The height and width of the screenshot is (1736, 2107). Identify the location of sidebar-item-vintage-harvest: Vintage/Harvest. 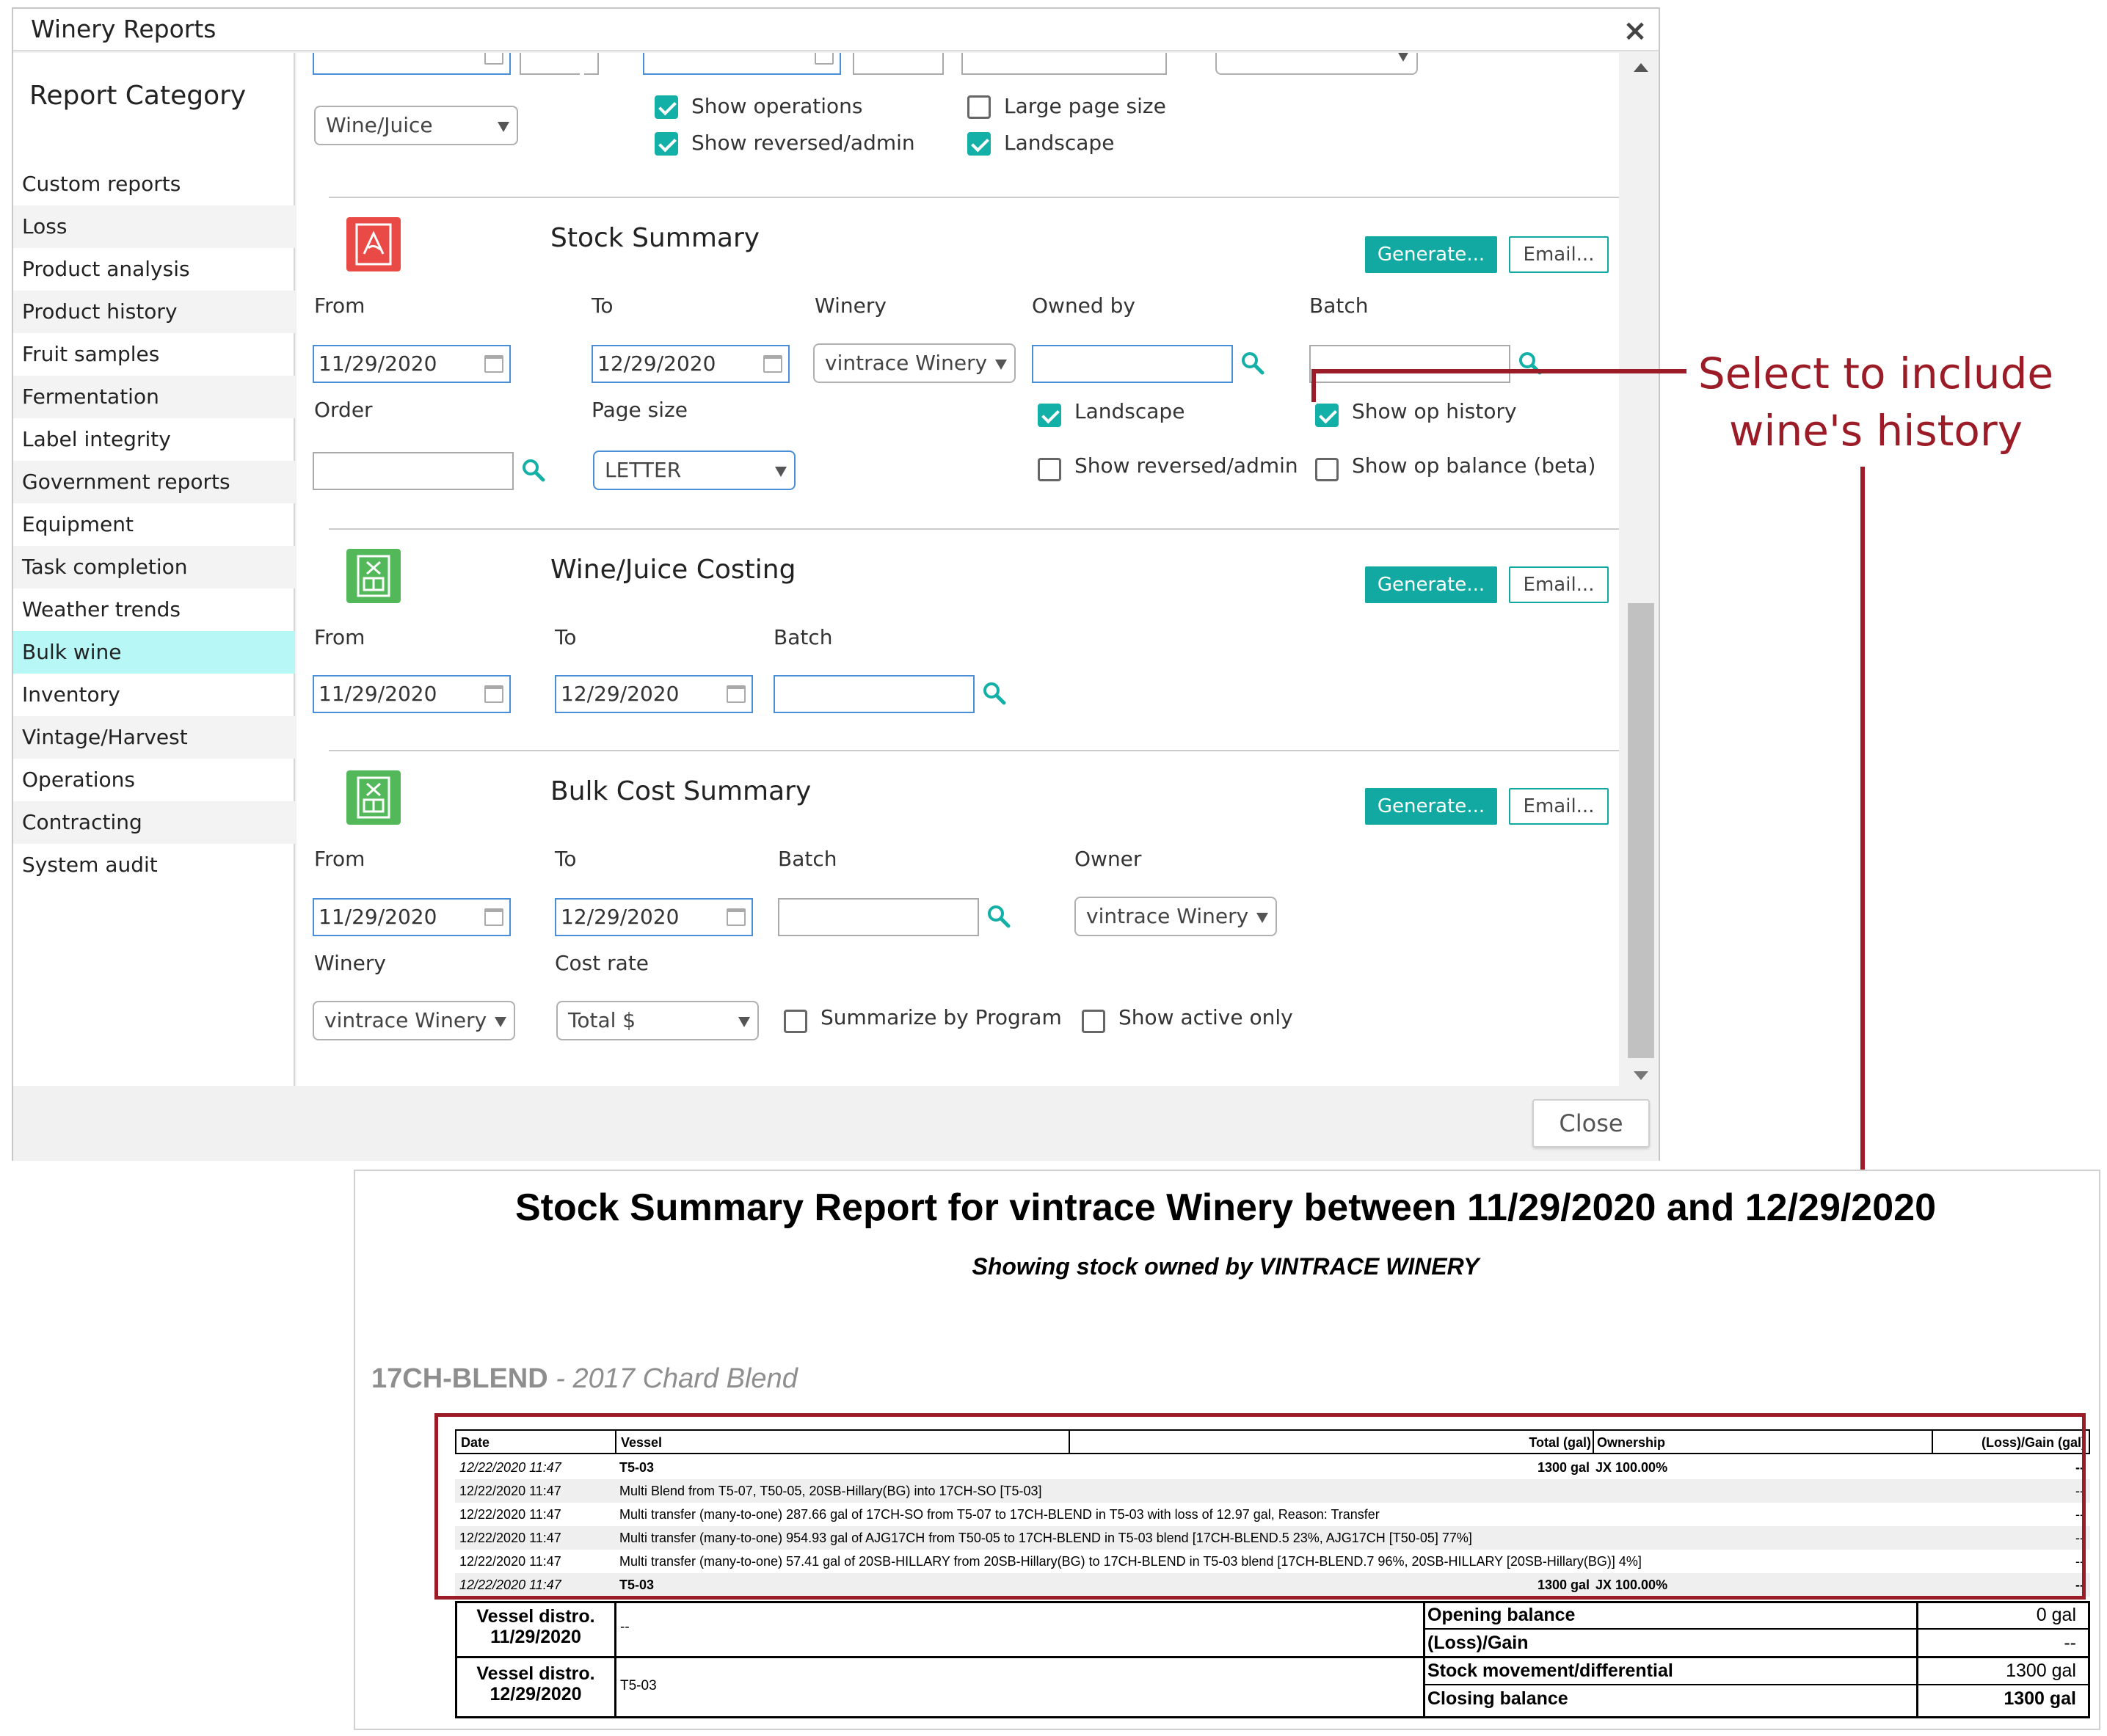
(154, 737).